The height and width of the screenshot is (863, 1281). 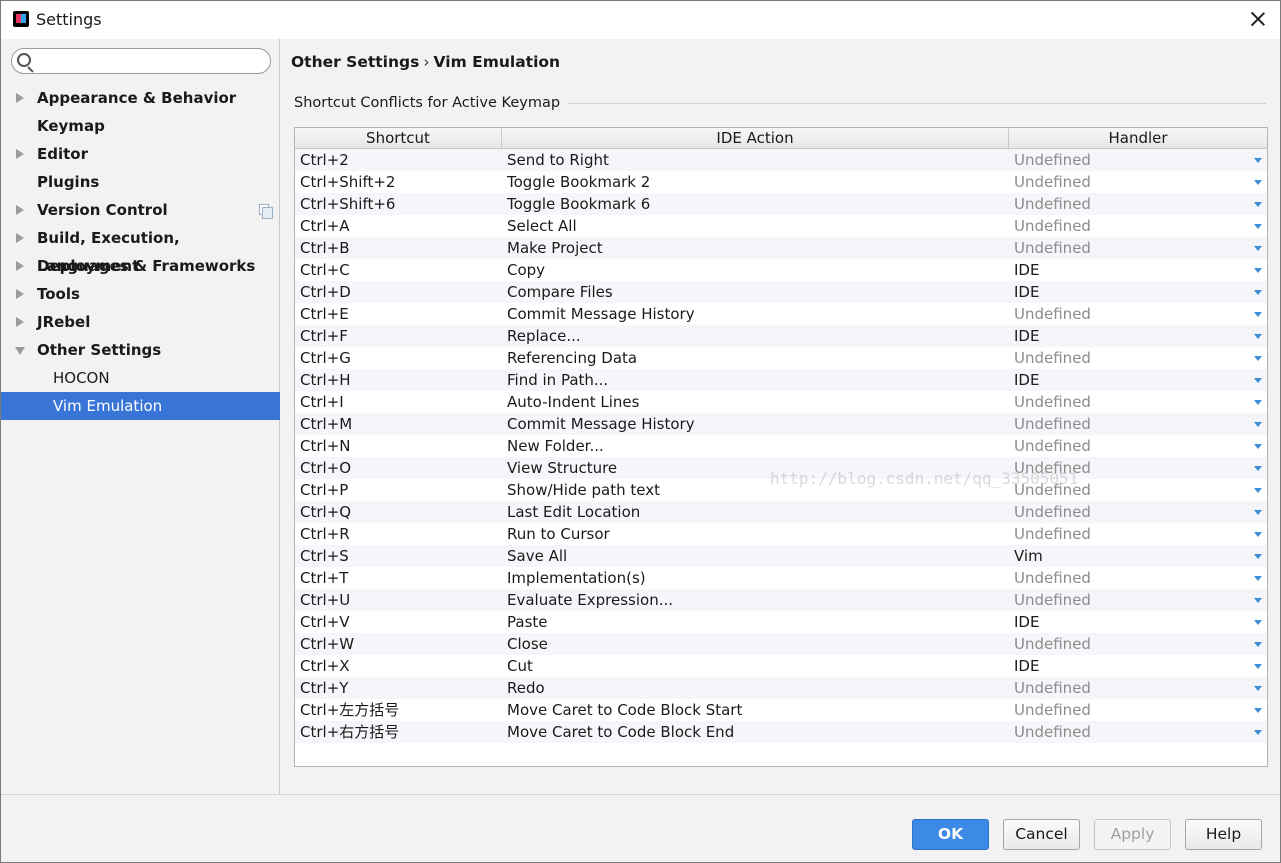 What do you see at coordinates (755, 138) in the screenshot?
I see `column-header-ide-action: IDE Action` at bounding box center [755, 138].